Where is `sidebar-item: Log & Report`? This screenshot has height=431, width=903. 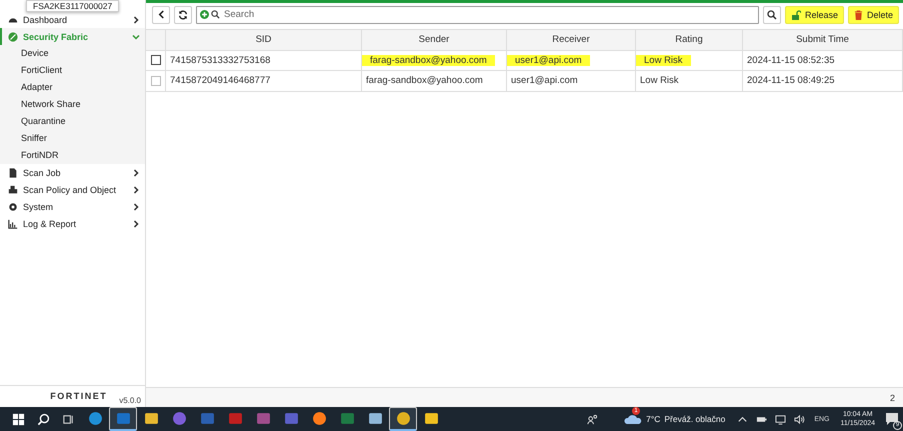
sidebar-item: Log & Report is located at coordinates (72, 223).